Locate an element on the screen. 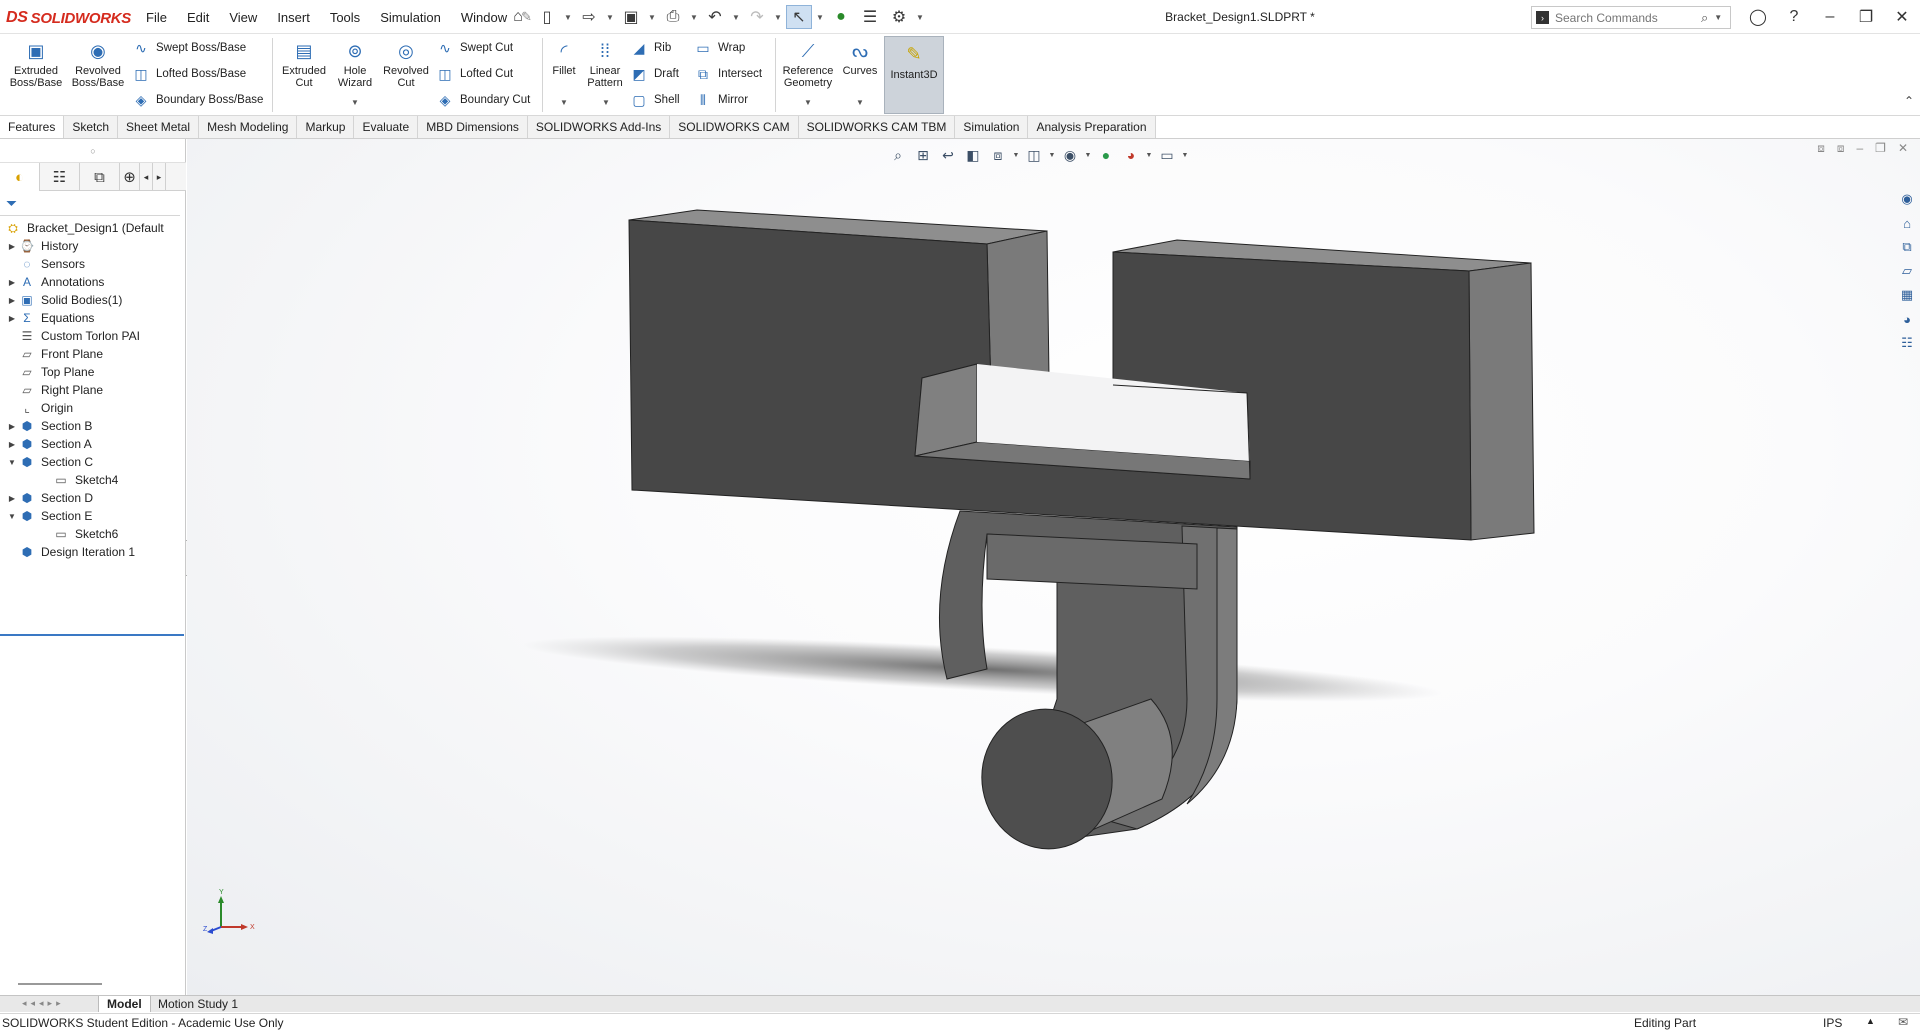 The height and width of the screenshot is (1032, 1920). zoom-to-area-icon: ⊞ is located at coordinates (923, 155).